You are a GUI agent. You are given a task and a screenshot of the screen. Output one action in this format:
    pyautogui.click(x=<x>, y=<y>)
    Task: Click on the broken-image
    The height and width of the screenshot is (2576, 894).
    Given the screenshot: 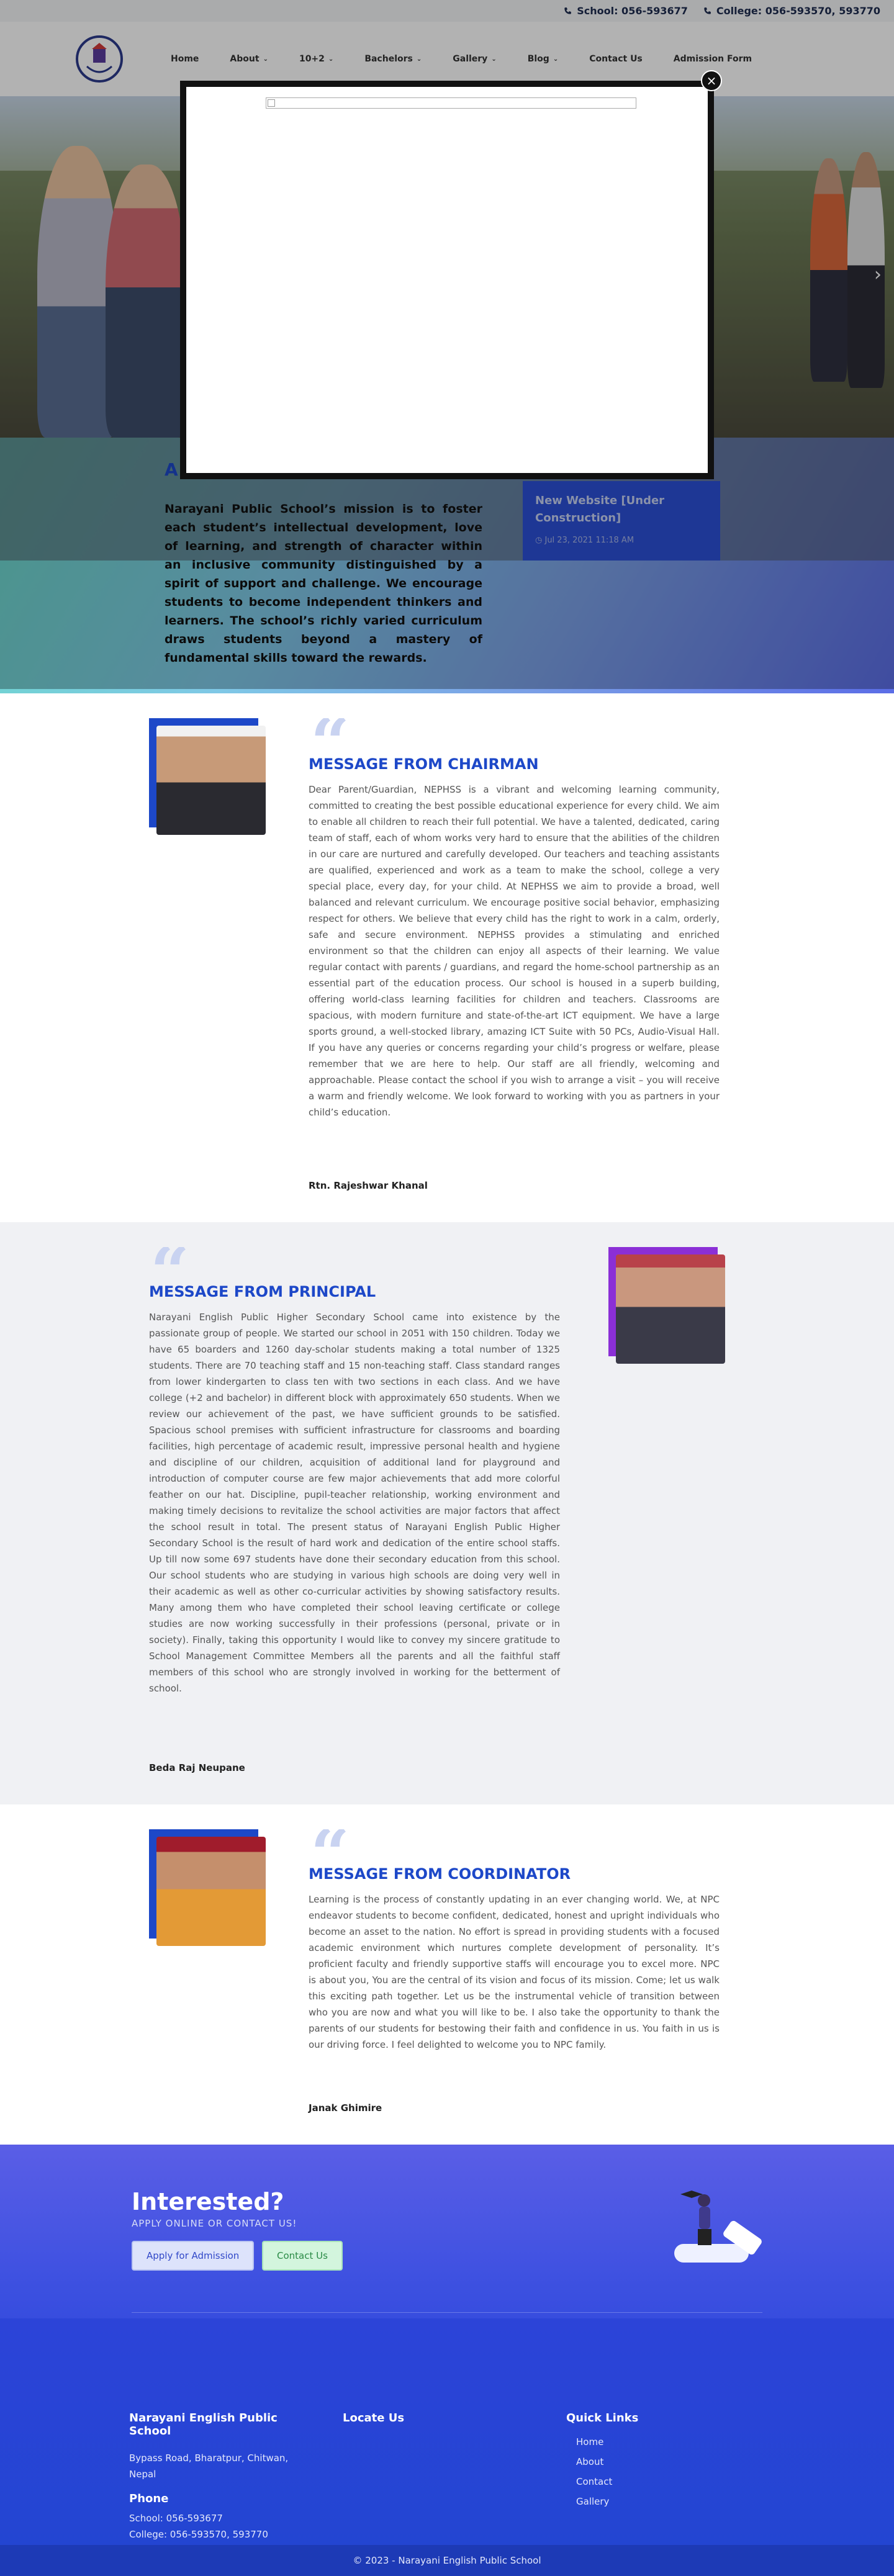 What is the action you would take?
    pyautogui.click(x=451, y=103)
    